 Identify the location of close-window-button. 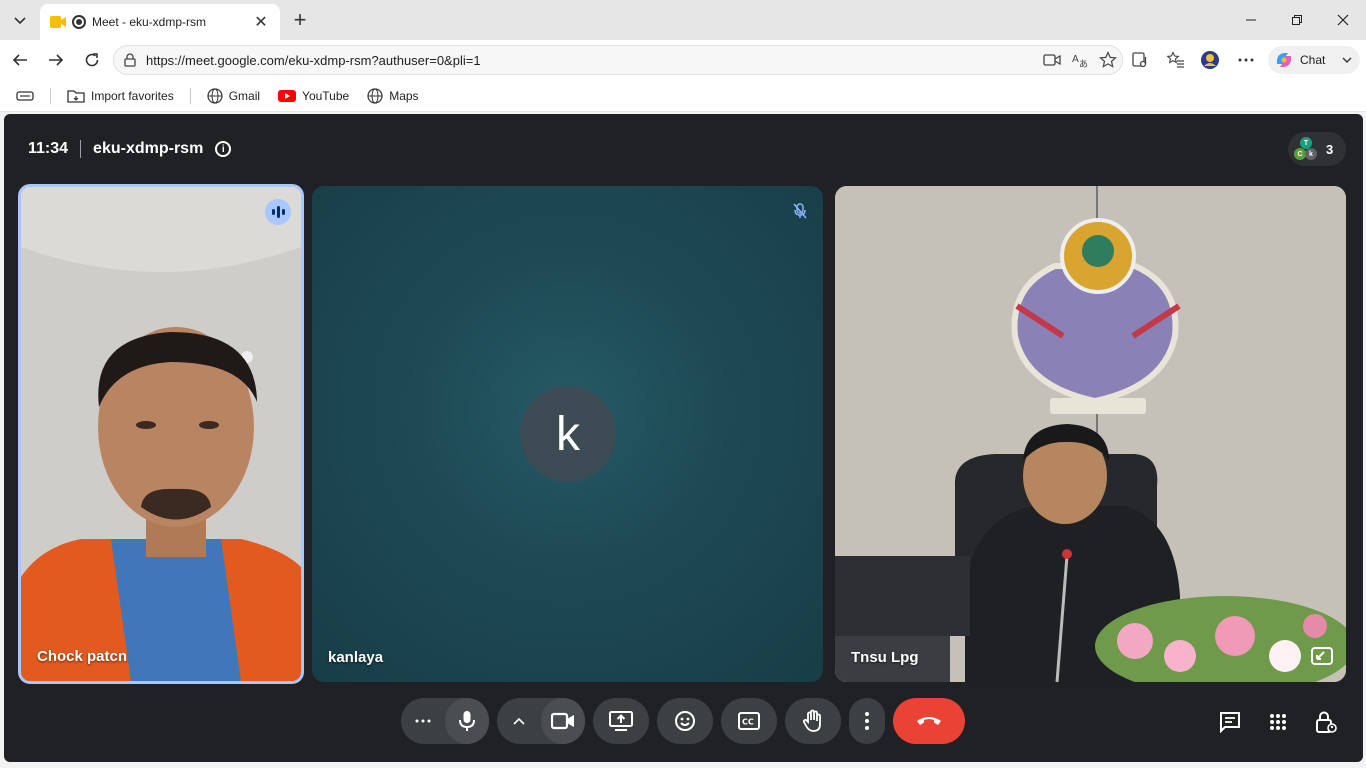
(1343, 20).